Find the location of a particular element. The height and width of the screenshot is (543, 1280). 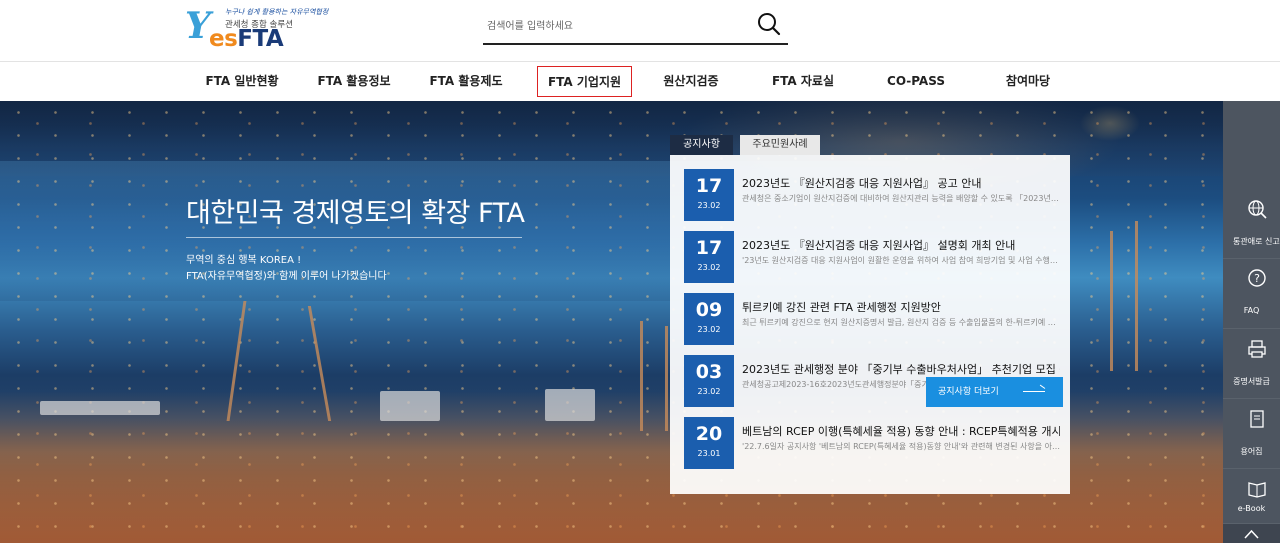

quick-customs-report: 통관애로 신고 is located at coordinates (1251, 224).